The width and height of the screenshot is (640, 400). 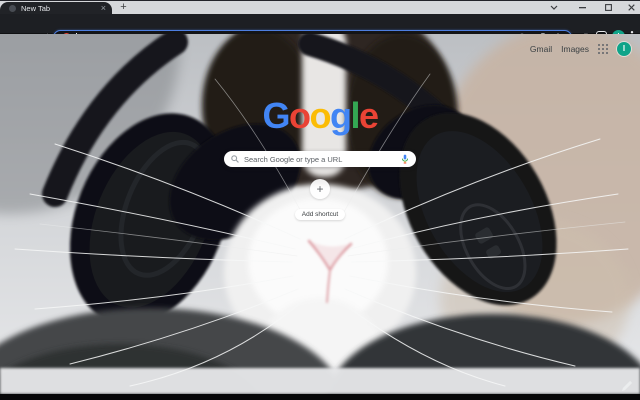 What do you see at coordinates (293, 159) in the screenshot?
I see `search-placeholder: Search Google or type a URL` at bounding box center [293, 159].